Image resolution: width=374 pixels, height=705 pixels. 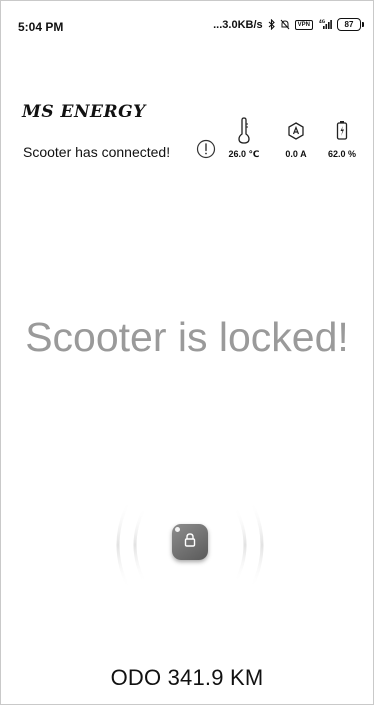 I want to click on lock-icon, so click(x=190, y=542).